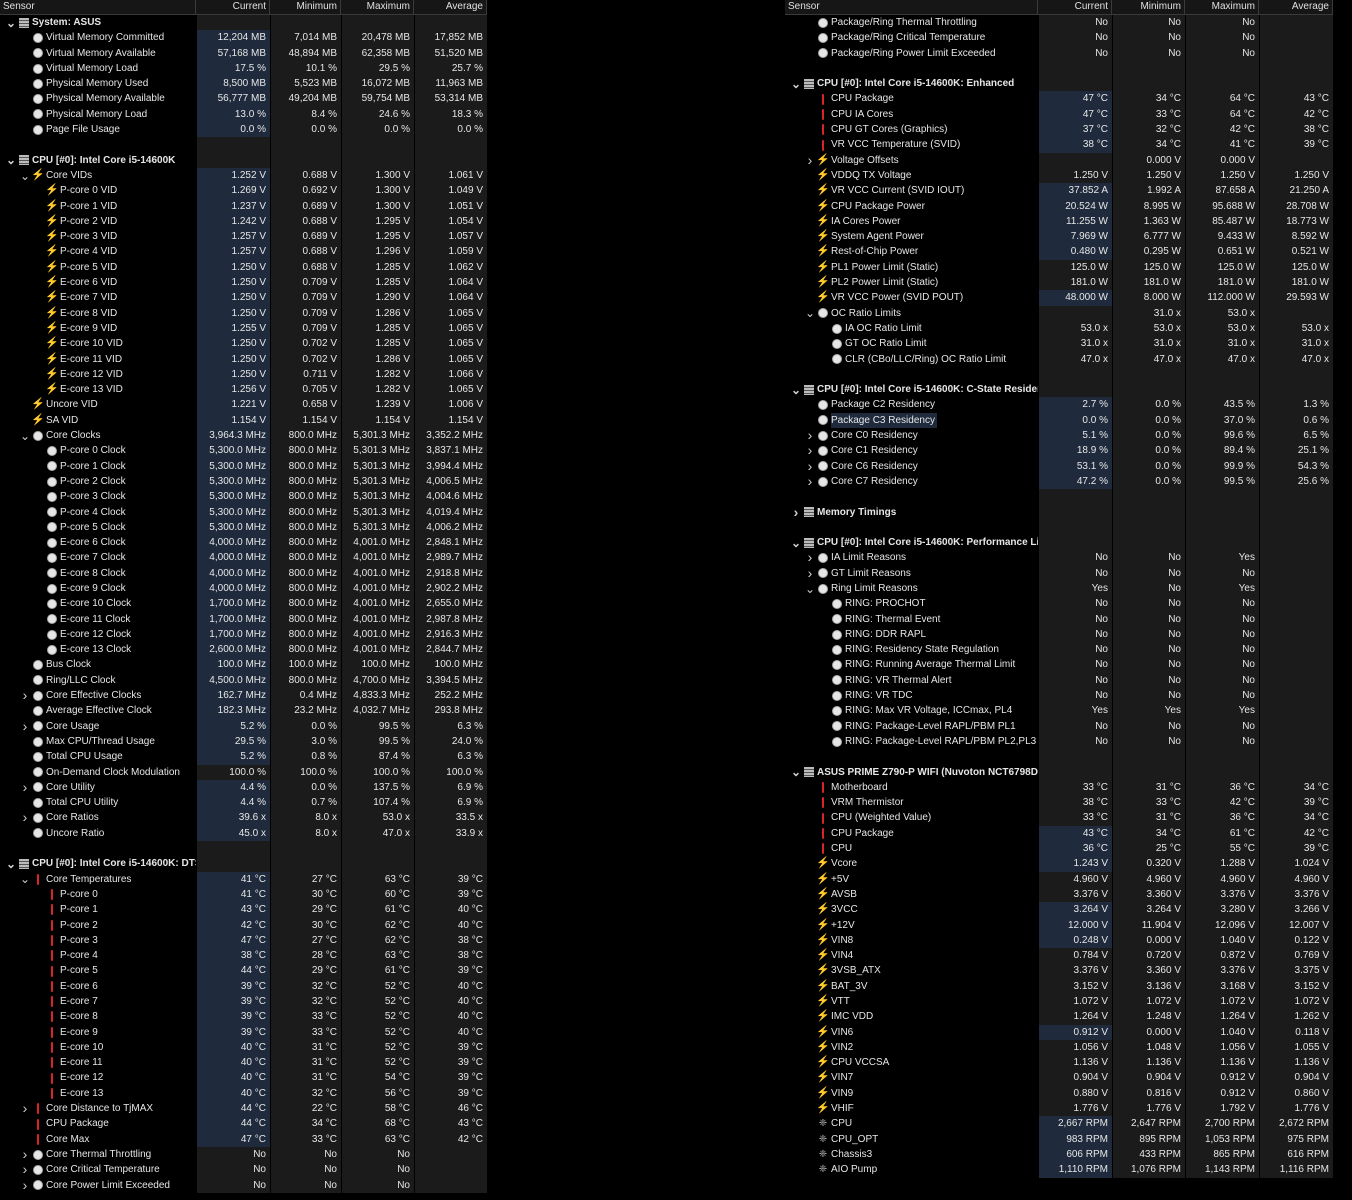 Image resolution: width=1352 pixels, height=1200 pixels. Describe the element at coordinates (377, 7) in the screenshot. I see `column-maximum: Maximum` at that location.